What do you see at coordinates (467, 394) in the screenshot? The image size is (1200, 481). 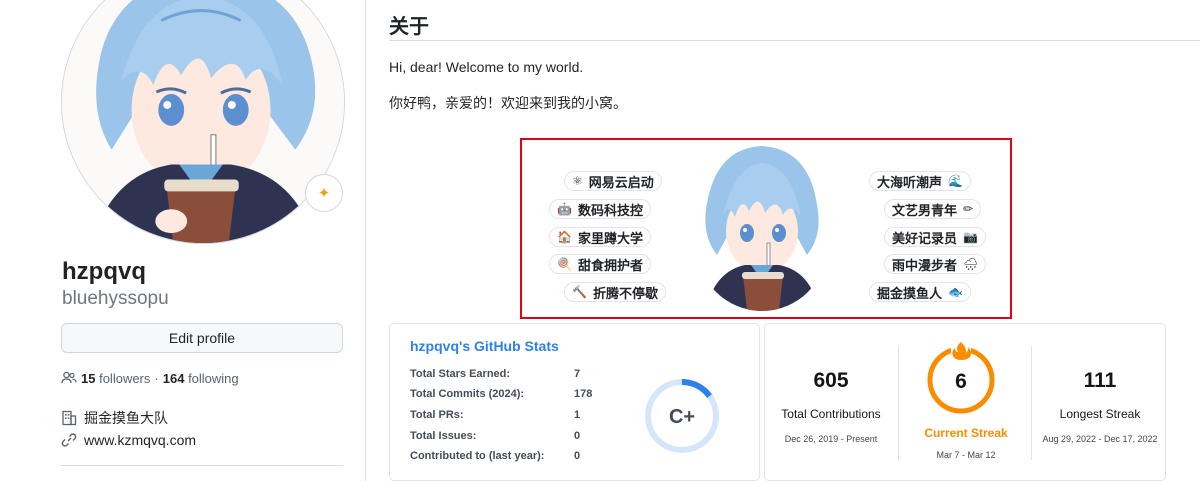 I see `stat-label-commits: Total Commits (2024):` at bounding box center [467, 394].